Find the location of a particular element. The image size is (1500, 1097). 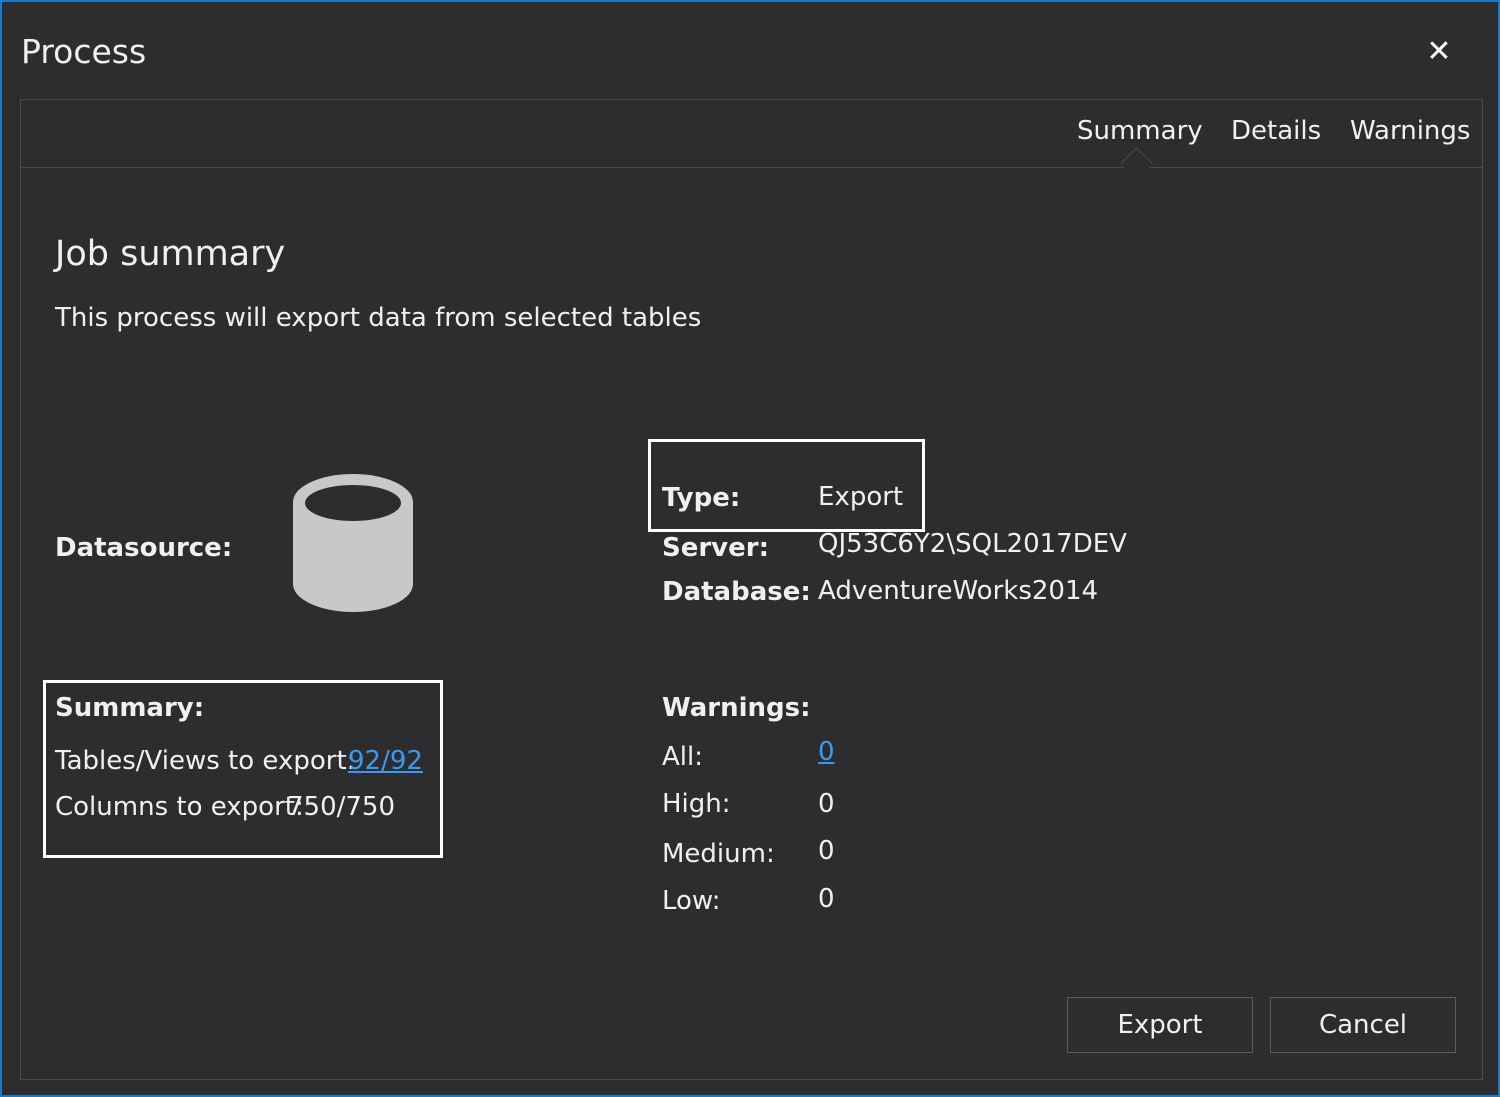

tab-warnings: Warnings is located at coordinates (1410, 131).